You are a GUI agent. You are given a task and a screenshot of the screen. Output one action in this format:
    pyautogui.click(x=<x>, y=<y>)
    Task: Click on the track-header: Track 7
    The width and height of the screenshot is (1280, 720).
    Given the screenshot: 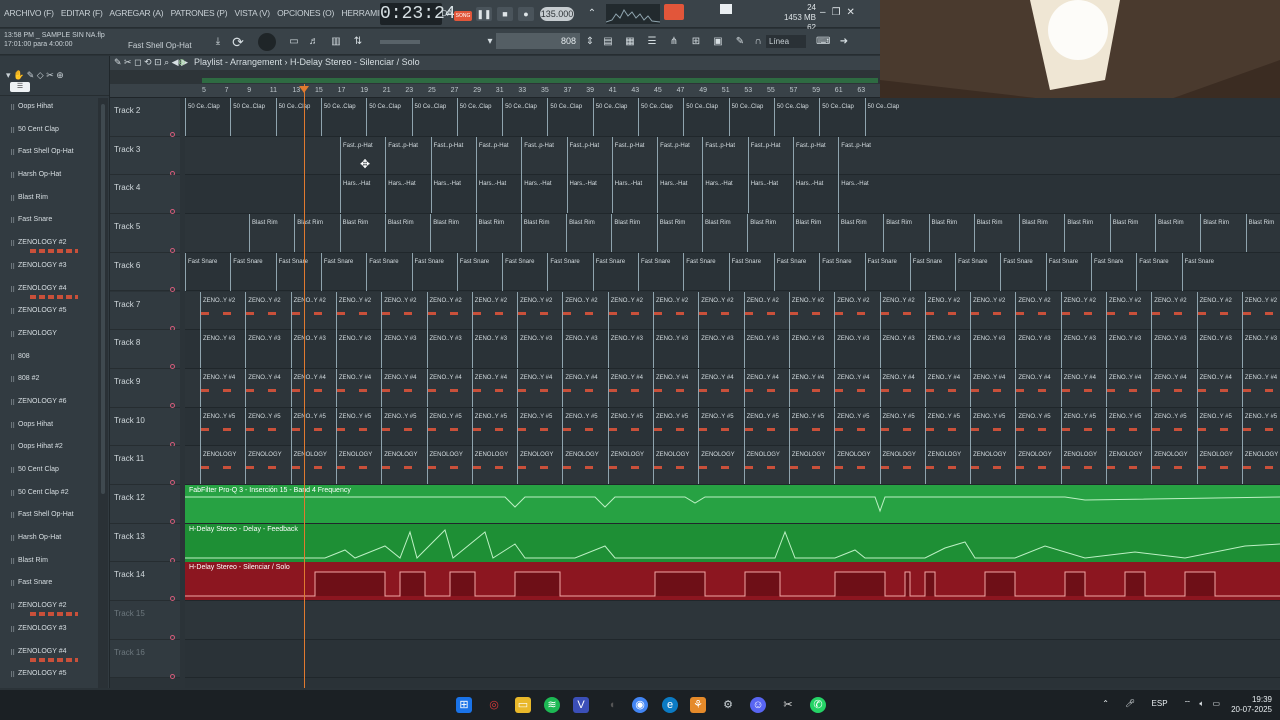 What is the action you would take?
    pyautogui.click(x=145, y=311)
    